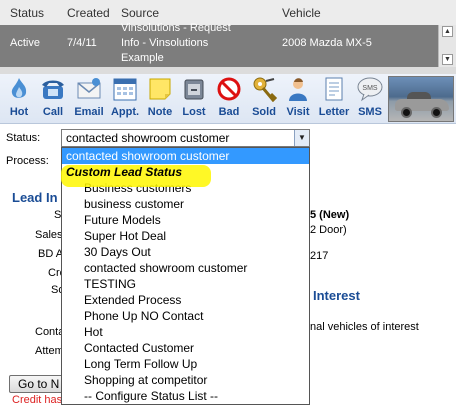 The width and height of the screenshot is (456, 409). I want to click on status-select-value: contacted showroom customer, so click(148, 138).